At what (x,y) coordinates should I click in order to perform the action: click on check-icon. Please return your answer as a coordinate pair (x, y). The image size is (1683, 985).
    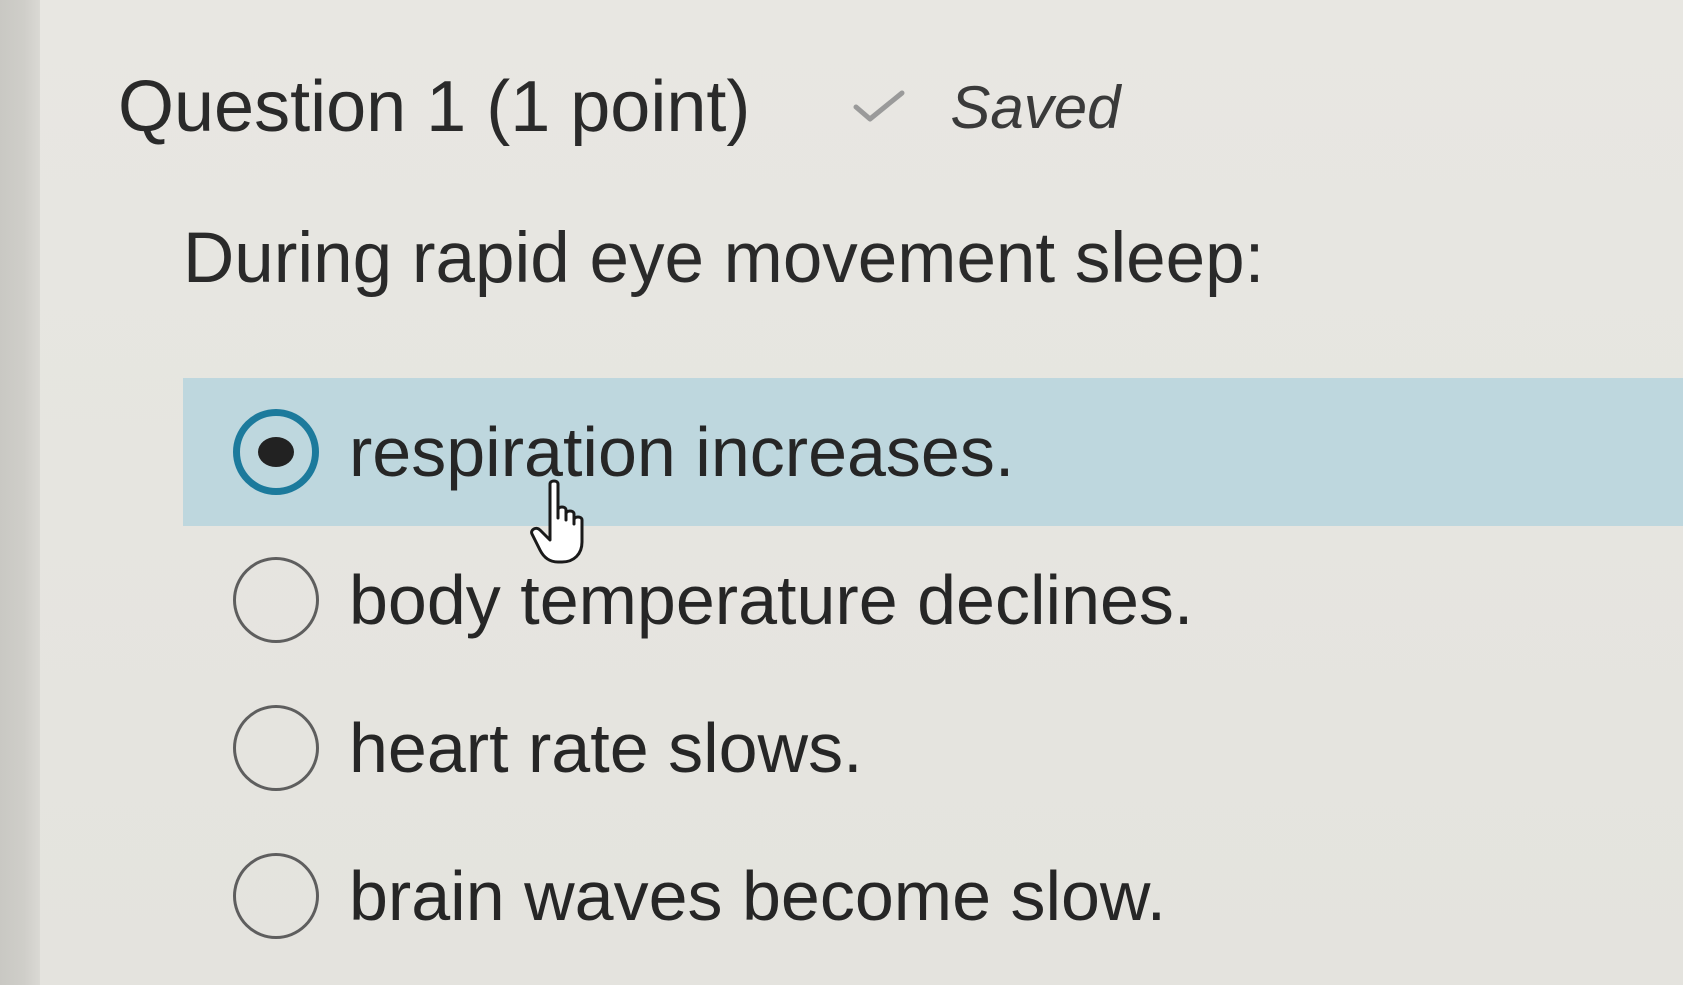
    Looking at the image, I should click on (880, 107).